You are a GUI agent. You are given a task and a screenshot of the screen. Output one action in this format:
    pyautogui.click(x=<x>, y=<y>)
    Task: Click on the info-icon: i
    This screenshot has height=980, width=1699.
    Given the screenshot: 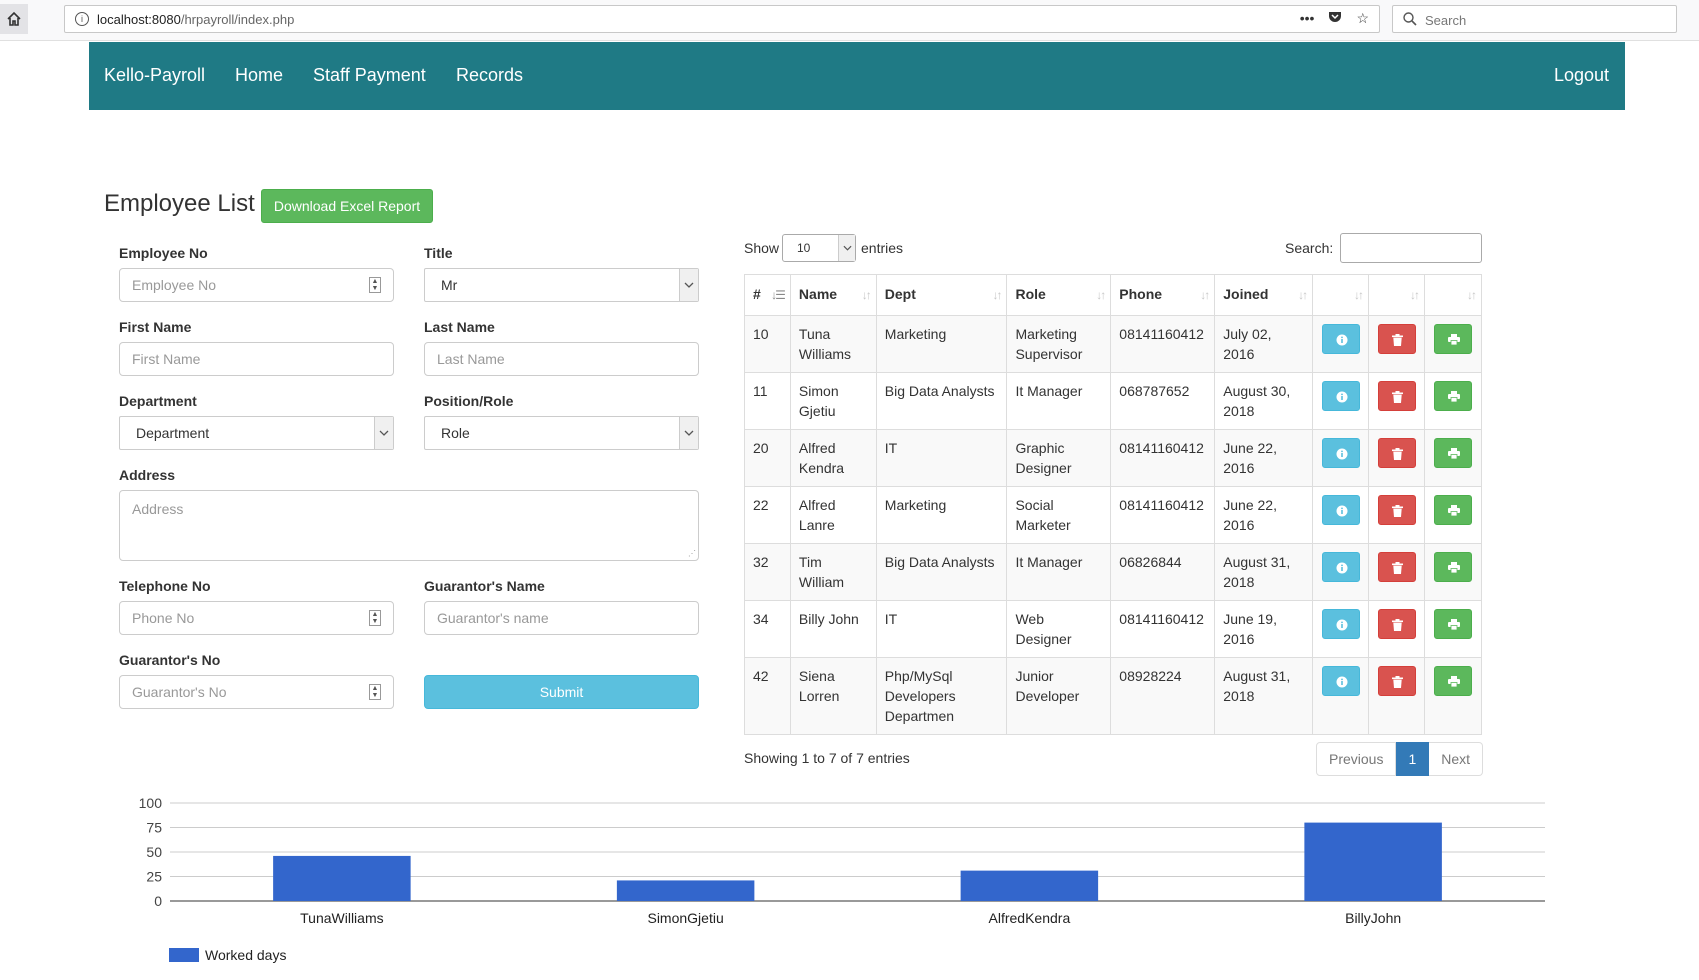 What is the action you would take?
    pyautogui.click(x=82, y=19)
    